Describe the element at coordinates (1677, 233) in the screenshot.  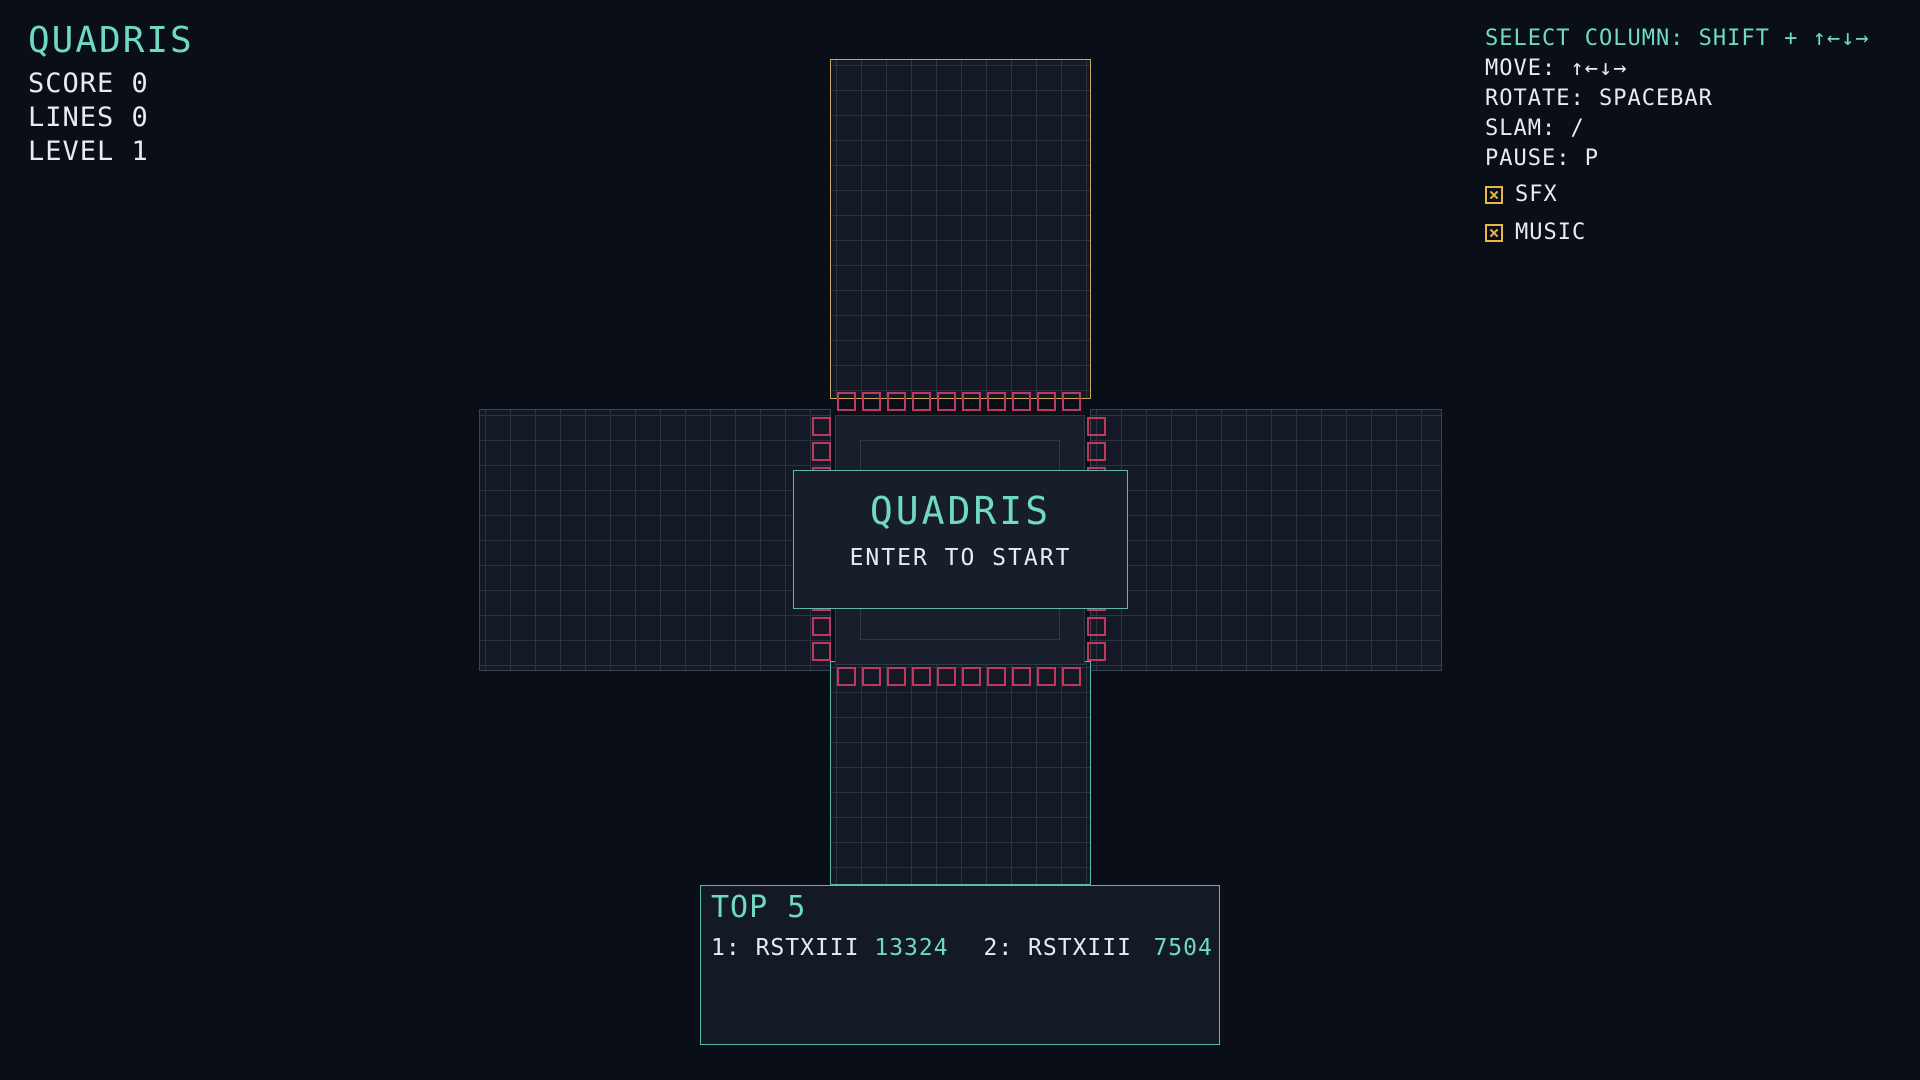
I see `music-toggle: MUSIC` at that location.